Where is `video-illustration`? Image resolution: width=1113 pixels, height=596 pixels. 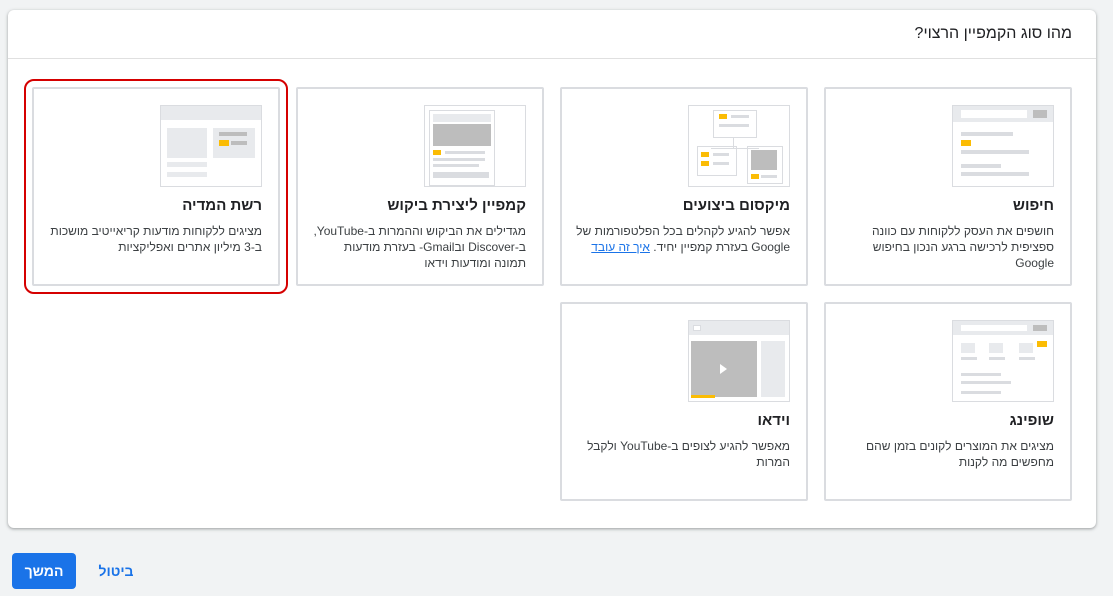
video-illustration is located at coordinates (739, 361).